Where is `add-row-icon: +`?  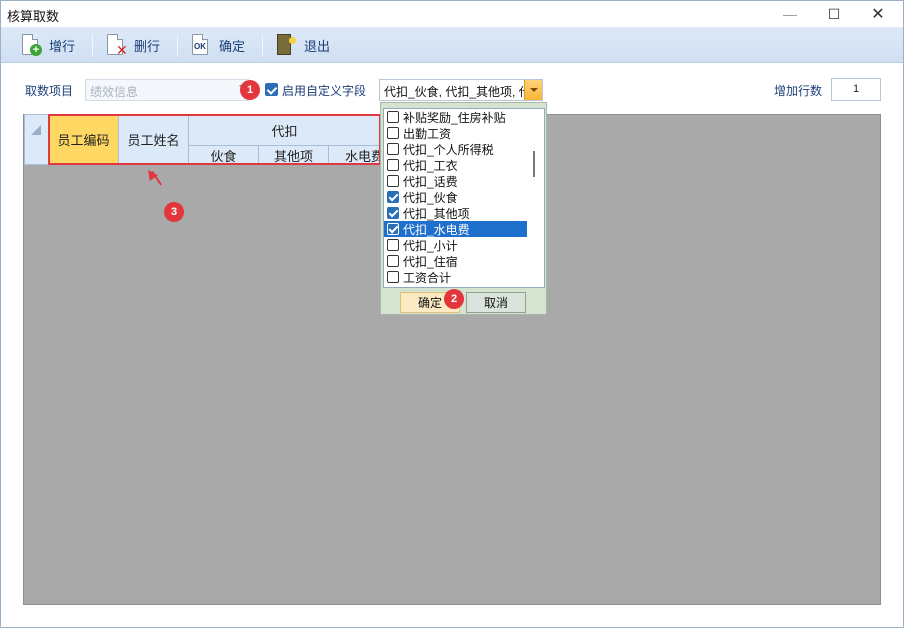
add-row-icon: + is located at coordinates (31, 45).